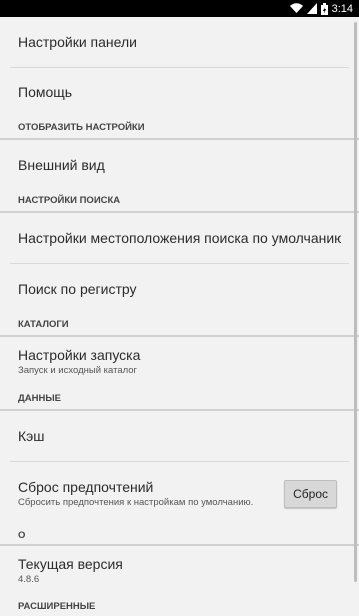  What do you see at coordinates (179, 536) in the screenshot?
I see `category-about: О` at bounding box center [179, 536].